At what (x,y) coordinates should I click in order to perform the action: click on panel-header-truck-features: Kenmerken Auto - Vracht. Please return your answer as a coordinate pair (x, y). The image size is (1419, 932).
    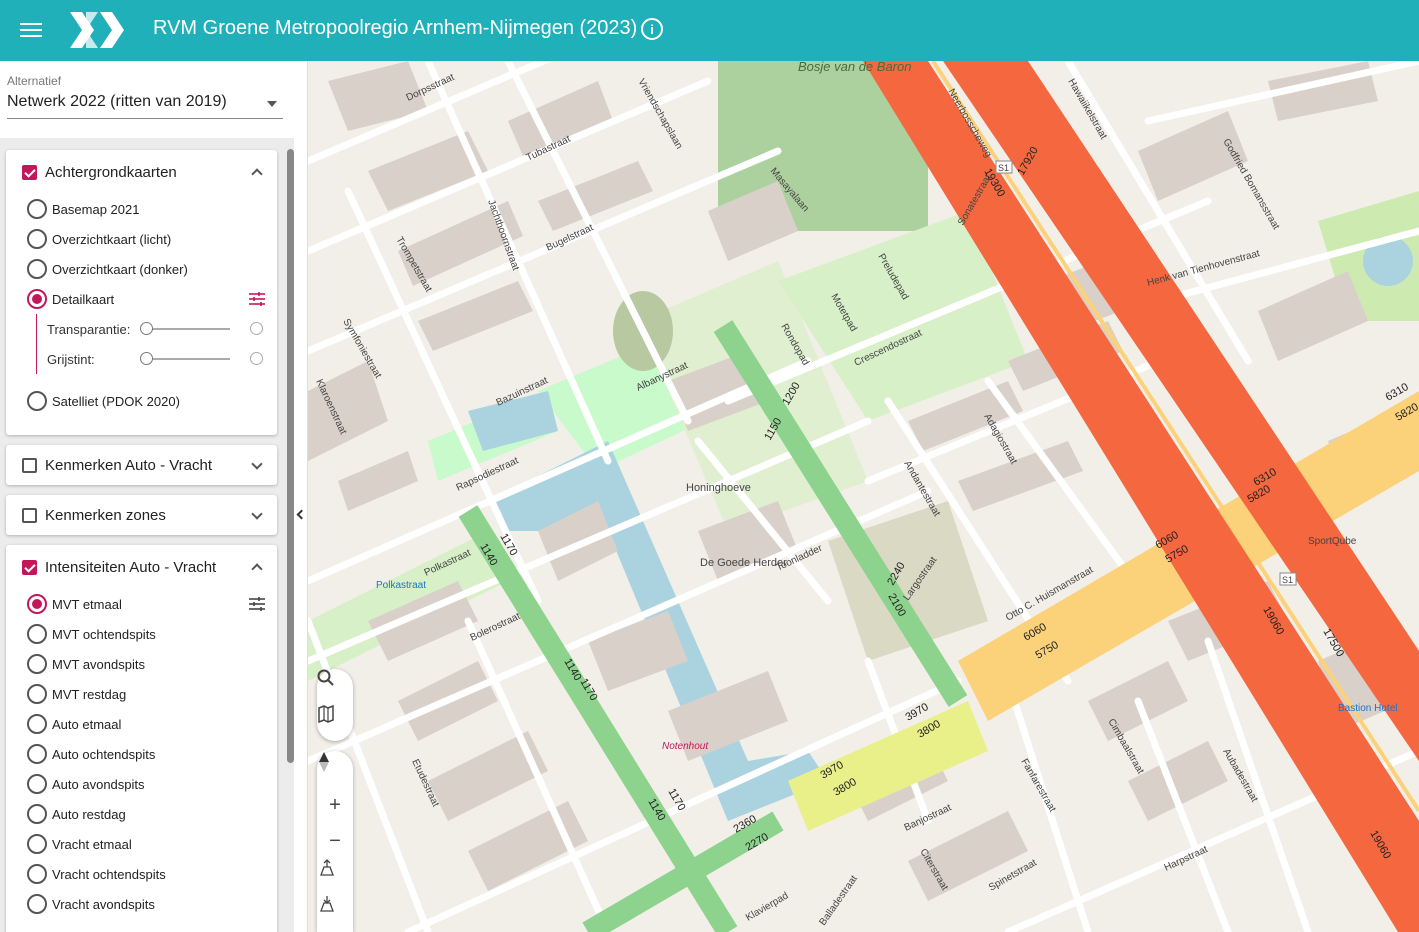
    Looking at the image, I should click on (141, 465).